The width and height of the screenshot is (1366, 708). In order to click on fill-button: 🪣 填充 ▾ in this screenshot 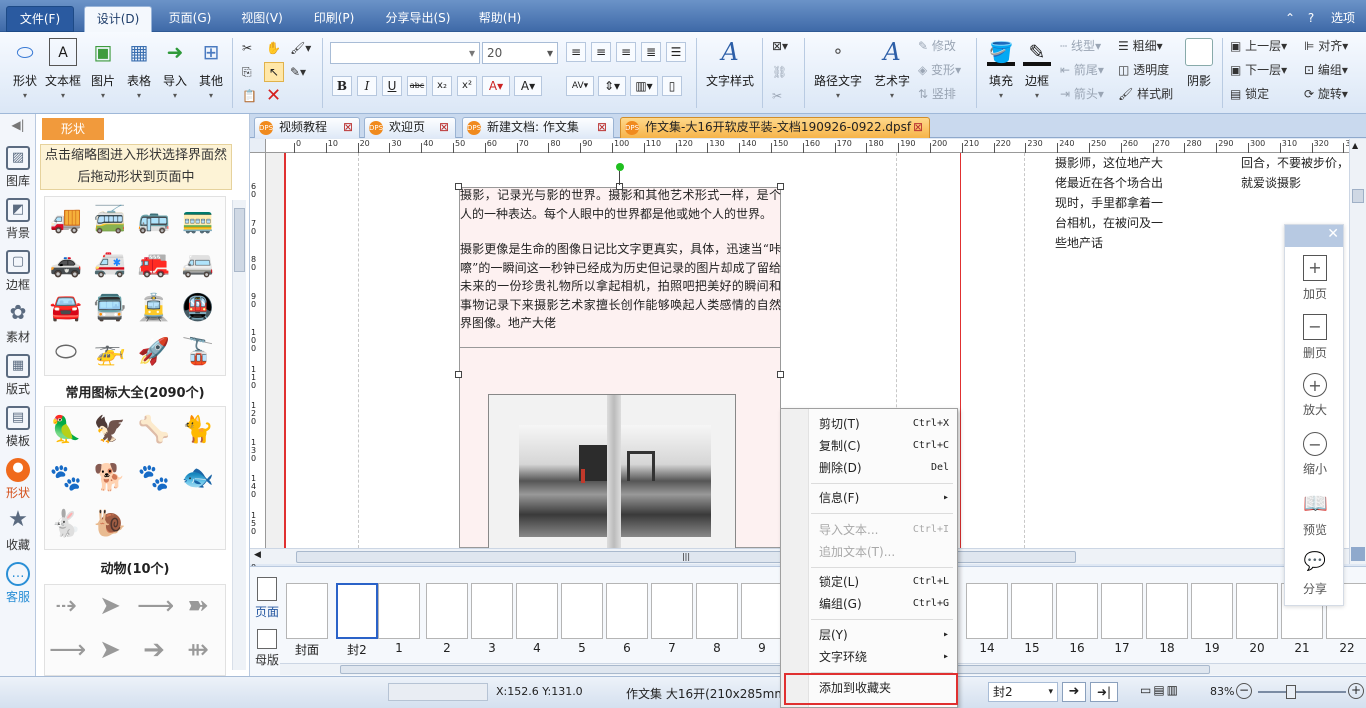, I will do `click(1001, 73)`.